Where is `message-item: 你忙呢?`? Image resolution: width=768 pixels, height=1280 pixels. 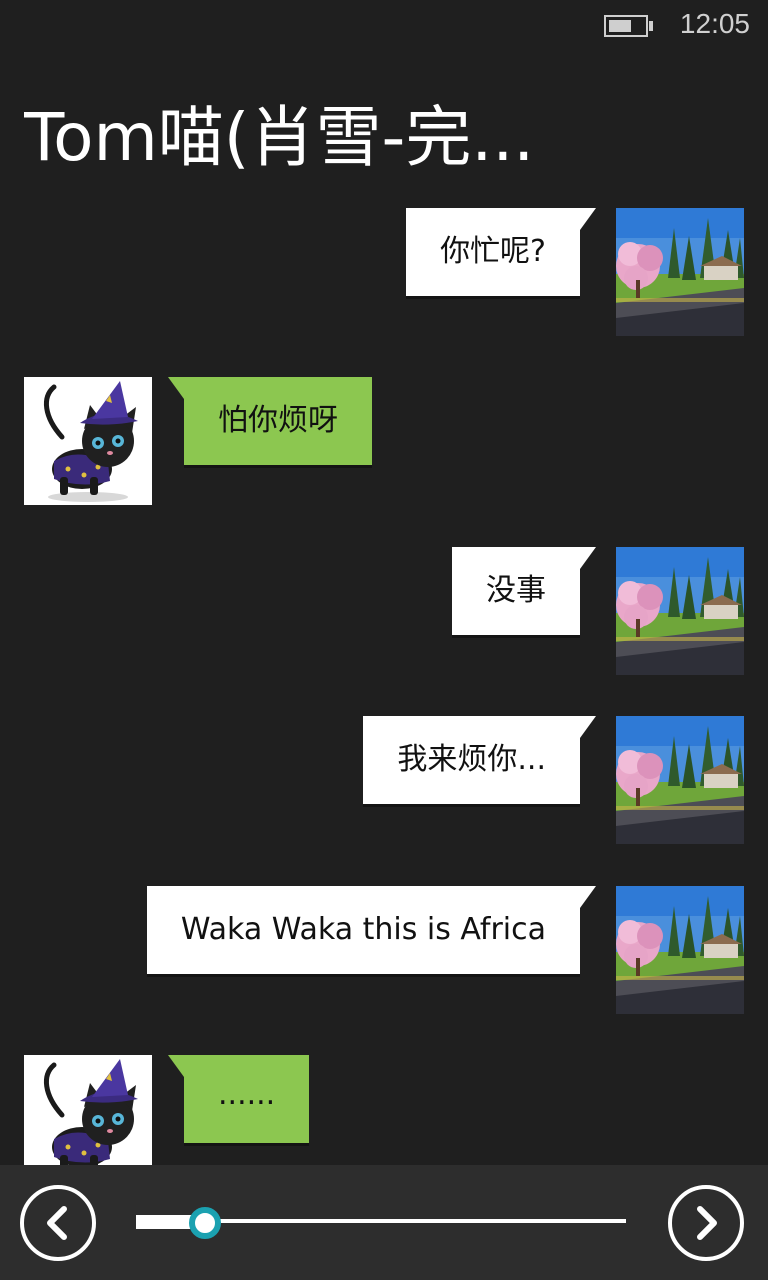 message-item: 你忙呢? is located at coordinates (384, 272).